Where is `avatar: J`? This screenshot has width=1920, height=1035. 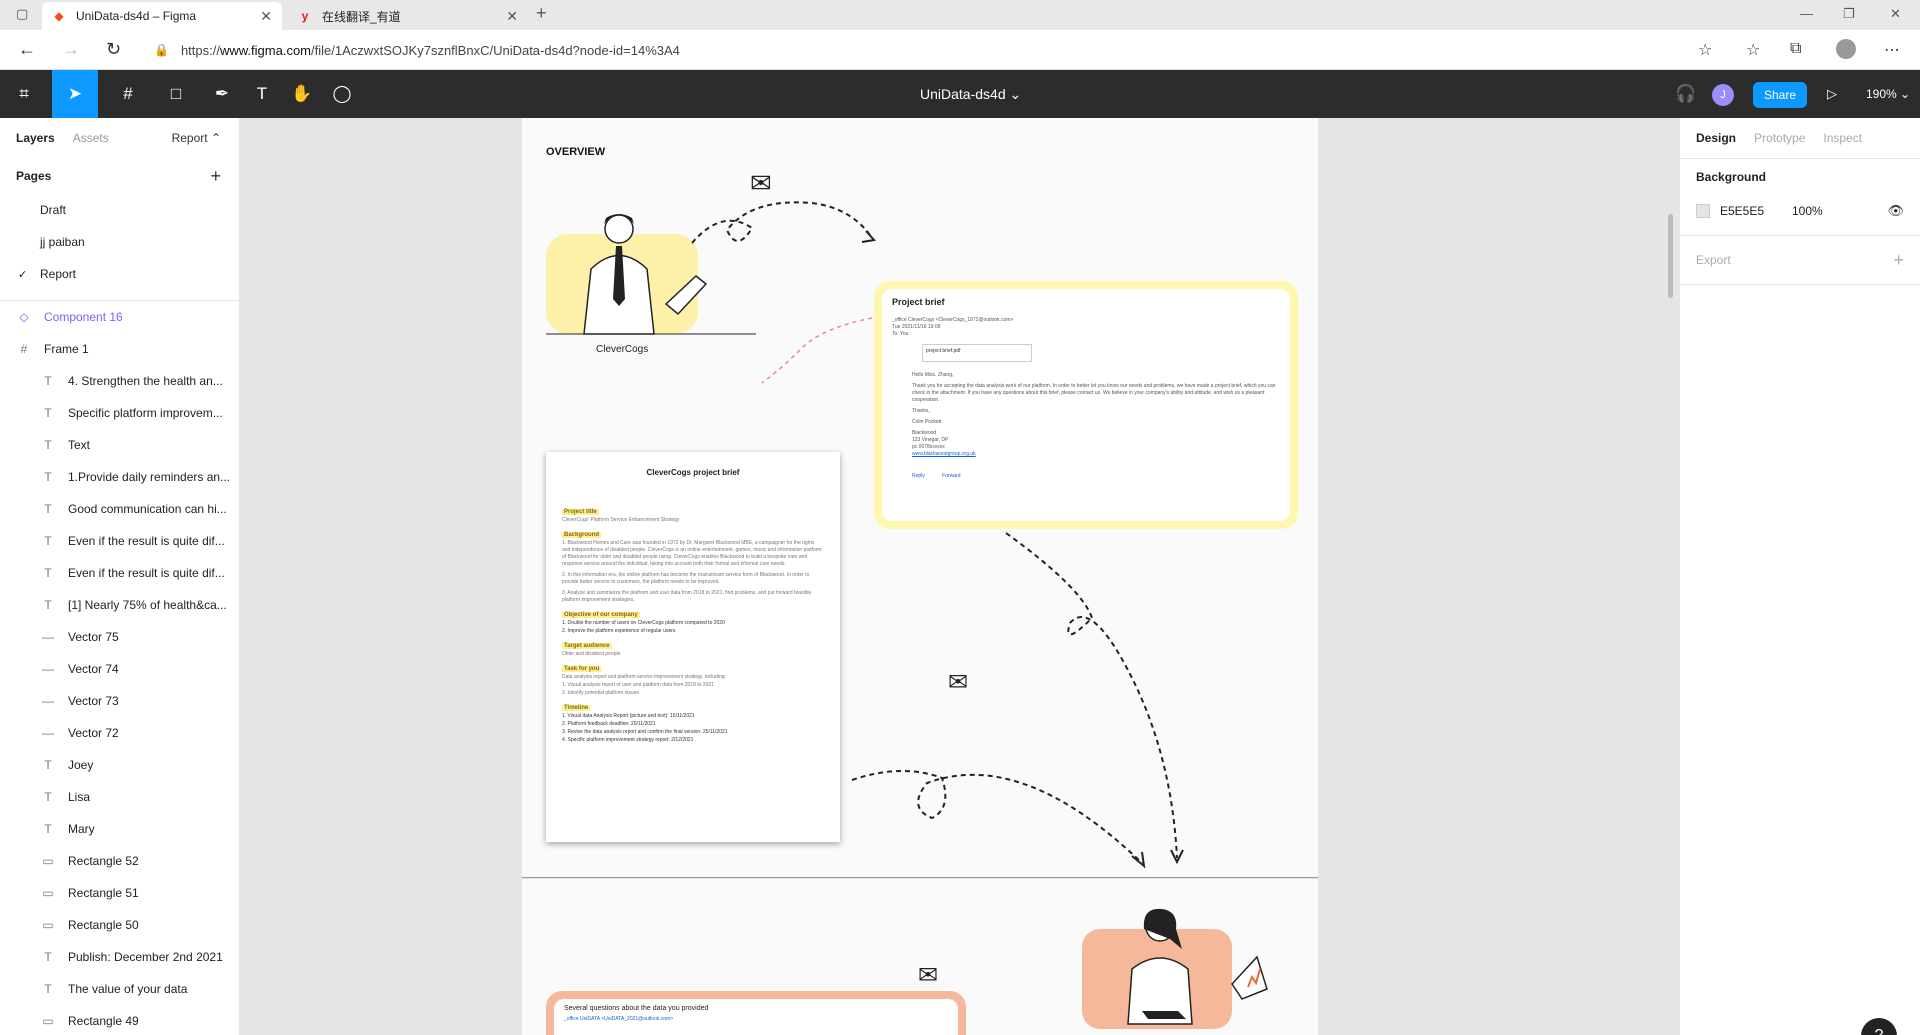 avatar: J is located at coordinates (1723, 95).